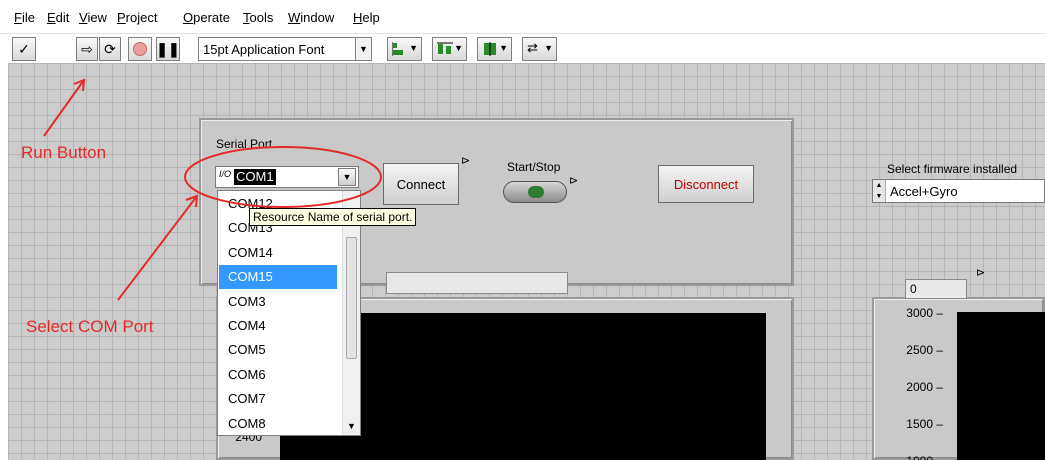  Describe the element at coordinates (90, 326) in the screenshot. I see `select-com-annotation: Select COM Port` at that location.